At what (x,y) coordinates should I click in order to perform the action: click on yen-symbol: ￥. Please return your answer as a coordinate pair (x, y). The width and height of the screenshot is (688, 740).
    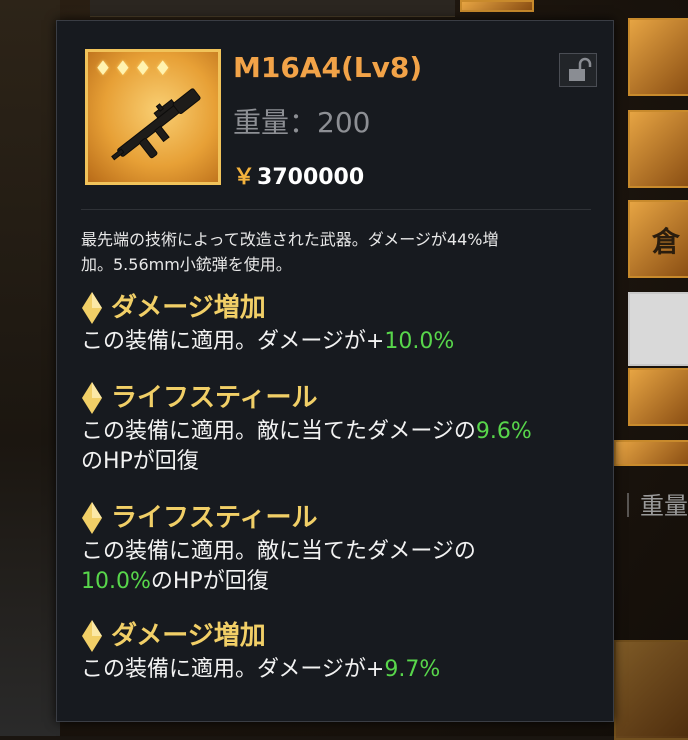
    Looking at the image, I should click on (244, 177).